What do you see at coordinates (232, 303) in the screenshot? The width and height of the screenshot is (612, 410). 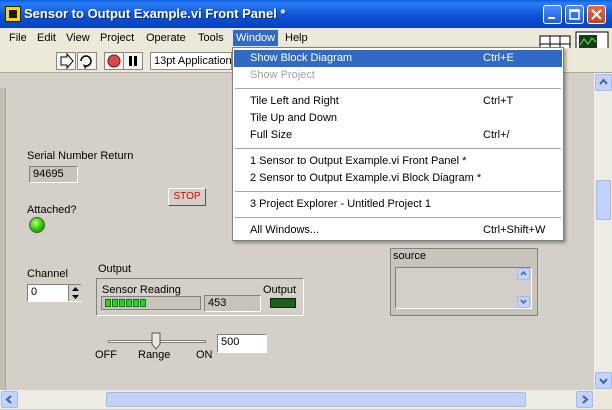 I see `sensor-reading-value: 453` at bounding box center [232, 303].